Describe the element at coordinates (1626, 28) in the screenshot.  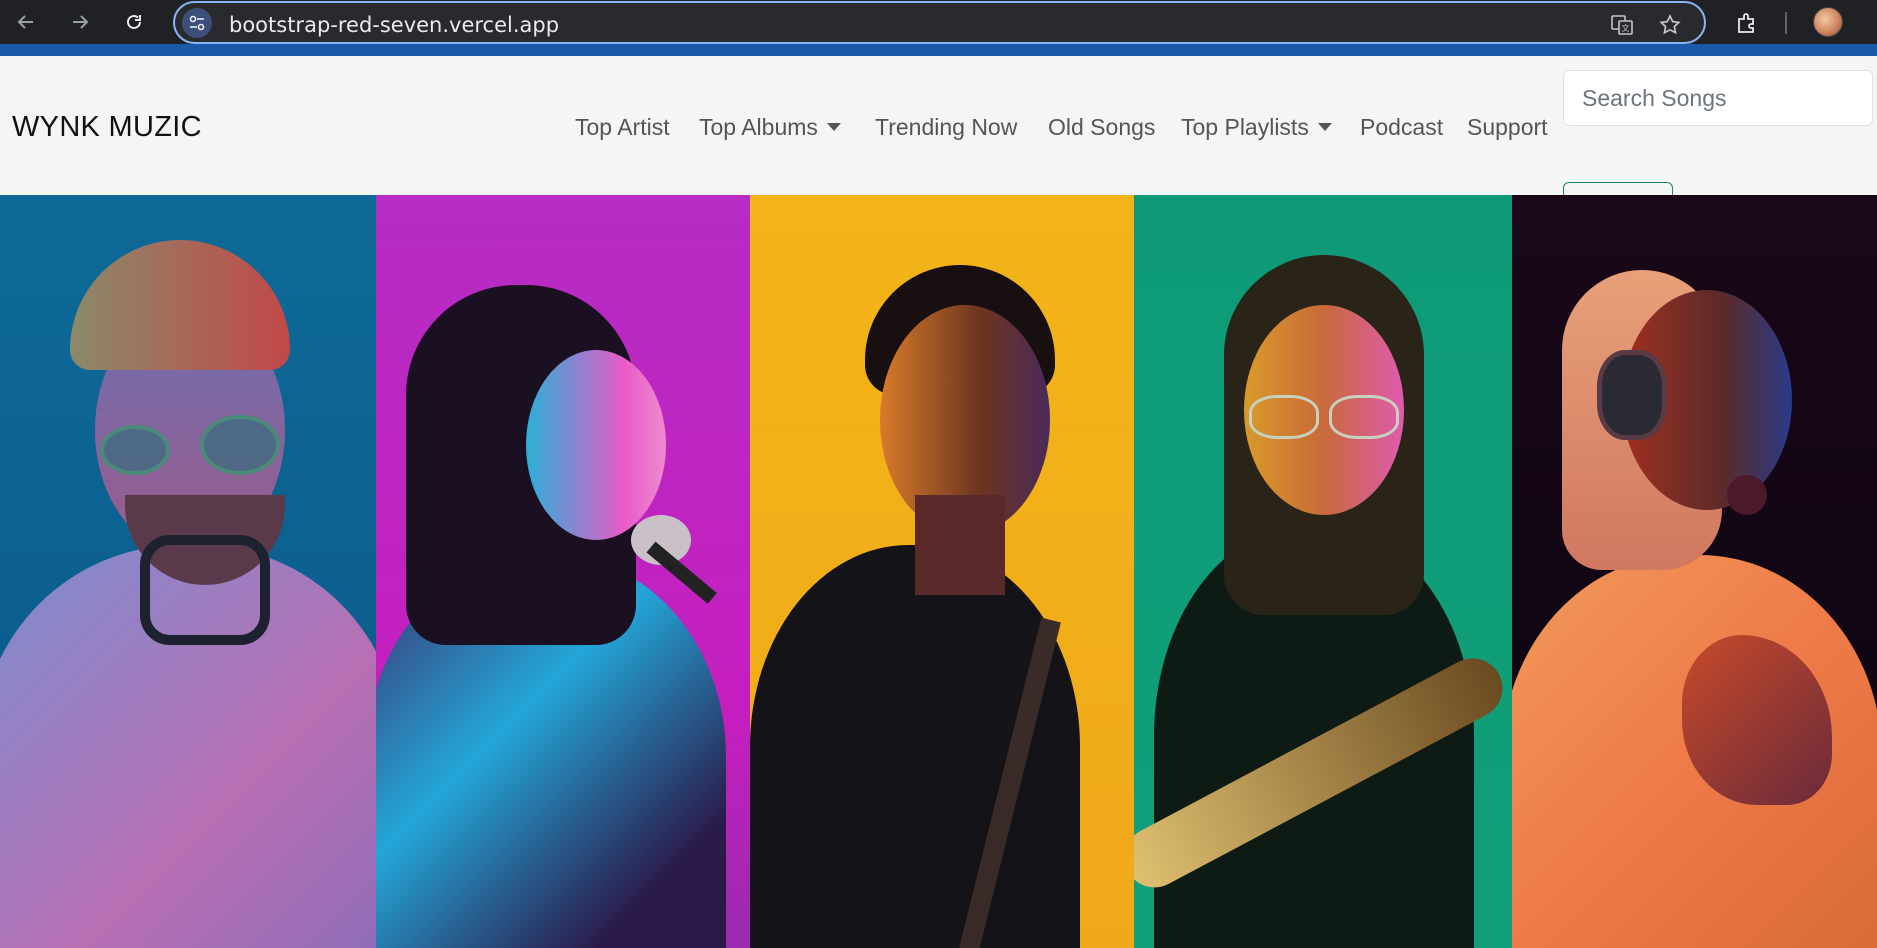
I see `svg-text: 文` at that location.